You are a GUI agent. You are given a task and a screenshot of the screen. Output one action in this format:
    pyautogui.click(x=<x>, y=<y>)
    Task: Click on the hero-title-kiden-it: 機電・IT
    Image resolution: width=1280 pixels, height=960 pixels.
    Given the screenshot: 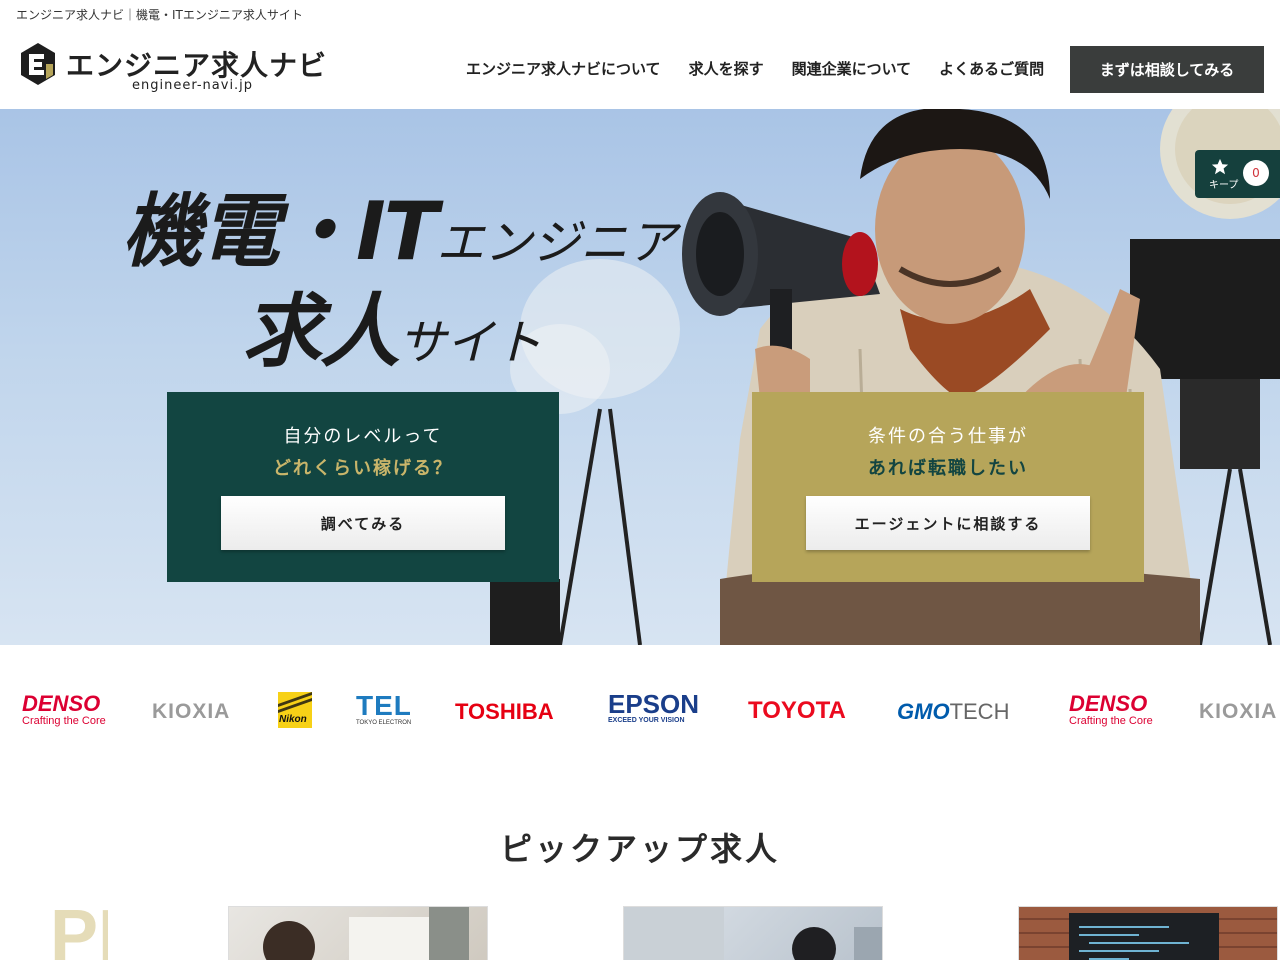 What is the action you would take?
    pyautogui.click(x=280, y=231)
    